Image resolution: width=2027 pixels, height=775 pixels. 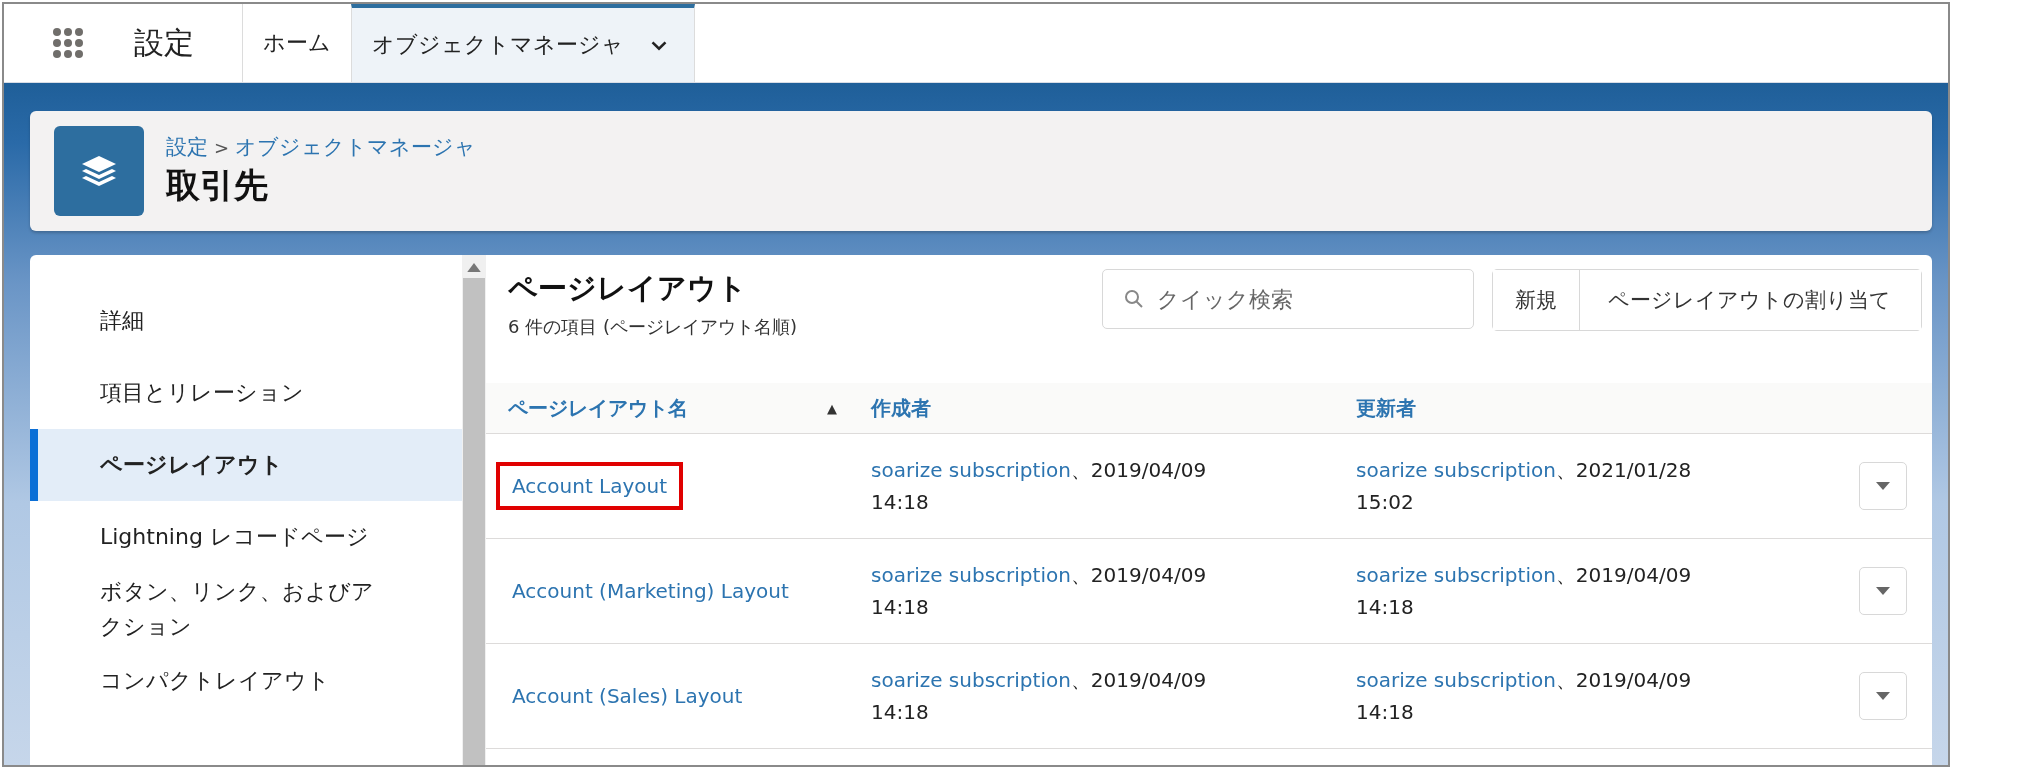 What do you see at coordinates (1288, 299) in the screenshot?
I see `search-field: クイック検索` at bounding box center [1288, 299].